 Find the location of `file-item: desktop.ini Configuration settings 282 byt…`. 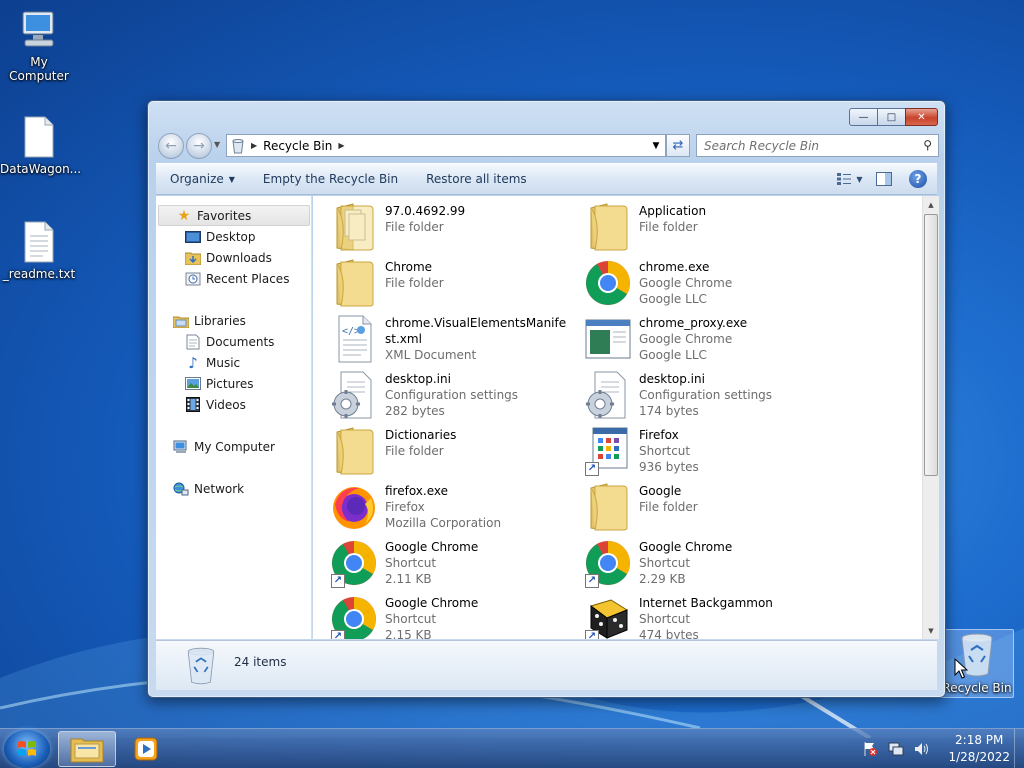

file-item: desktop.ini Configuration settings 282 byt… is located at coordinates (456, 398).